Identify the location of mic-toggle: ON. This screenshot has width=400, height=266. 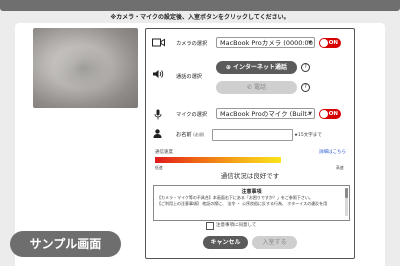
(330, 114).